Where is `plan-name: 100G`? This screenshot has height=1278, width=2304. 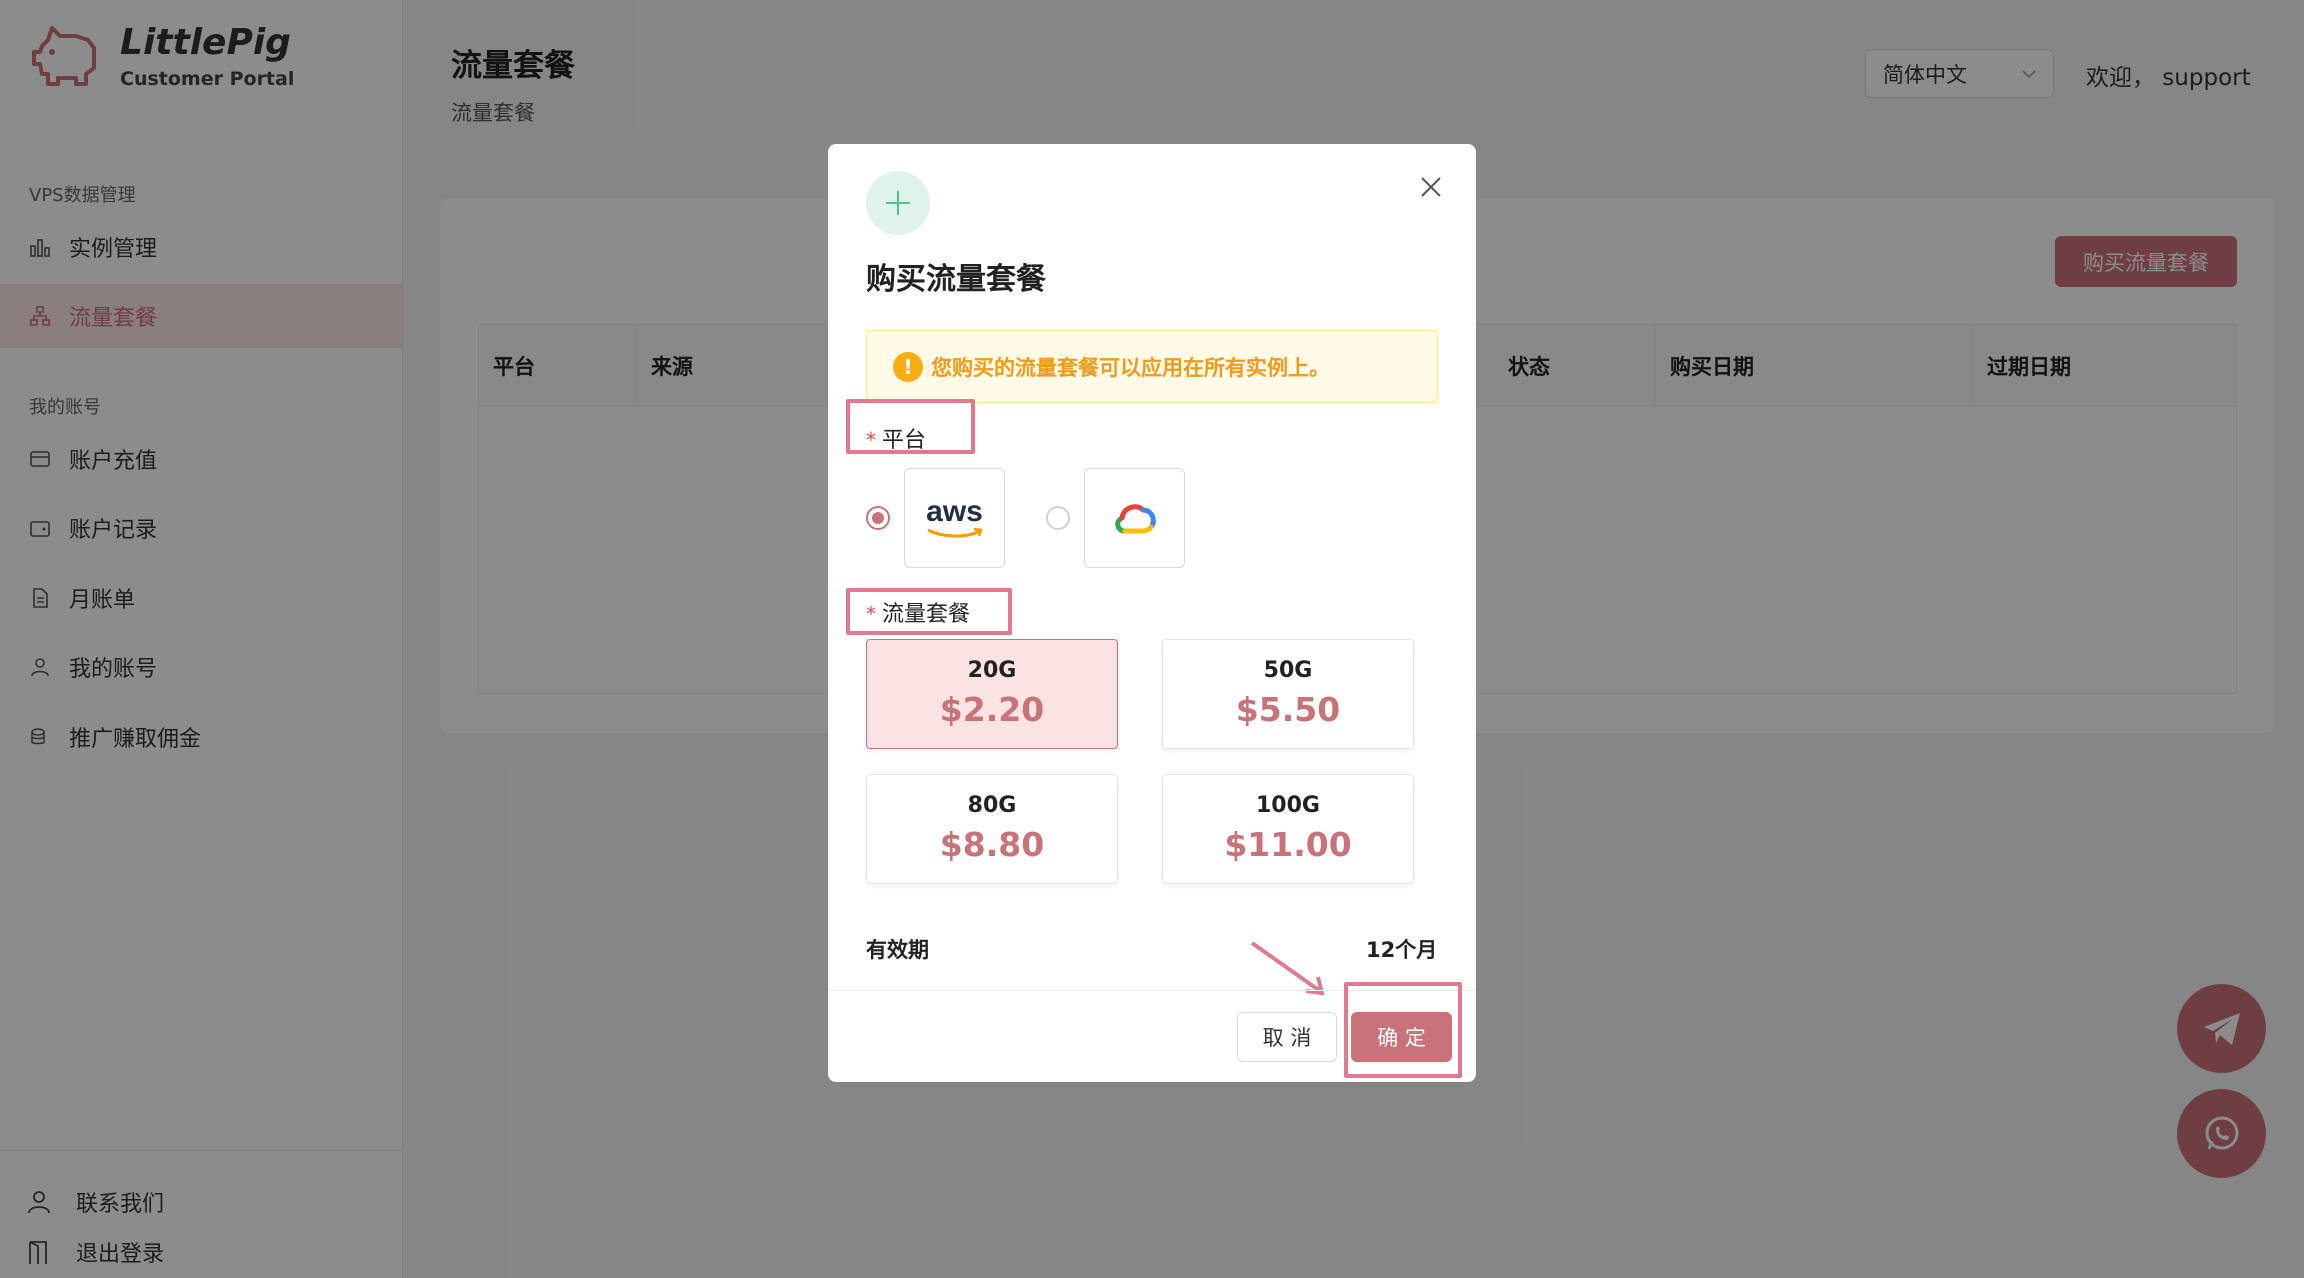 plan-name: 100G is located at coordinates (1288, 805).